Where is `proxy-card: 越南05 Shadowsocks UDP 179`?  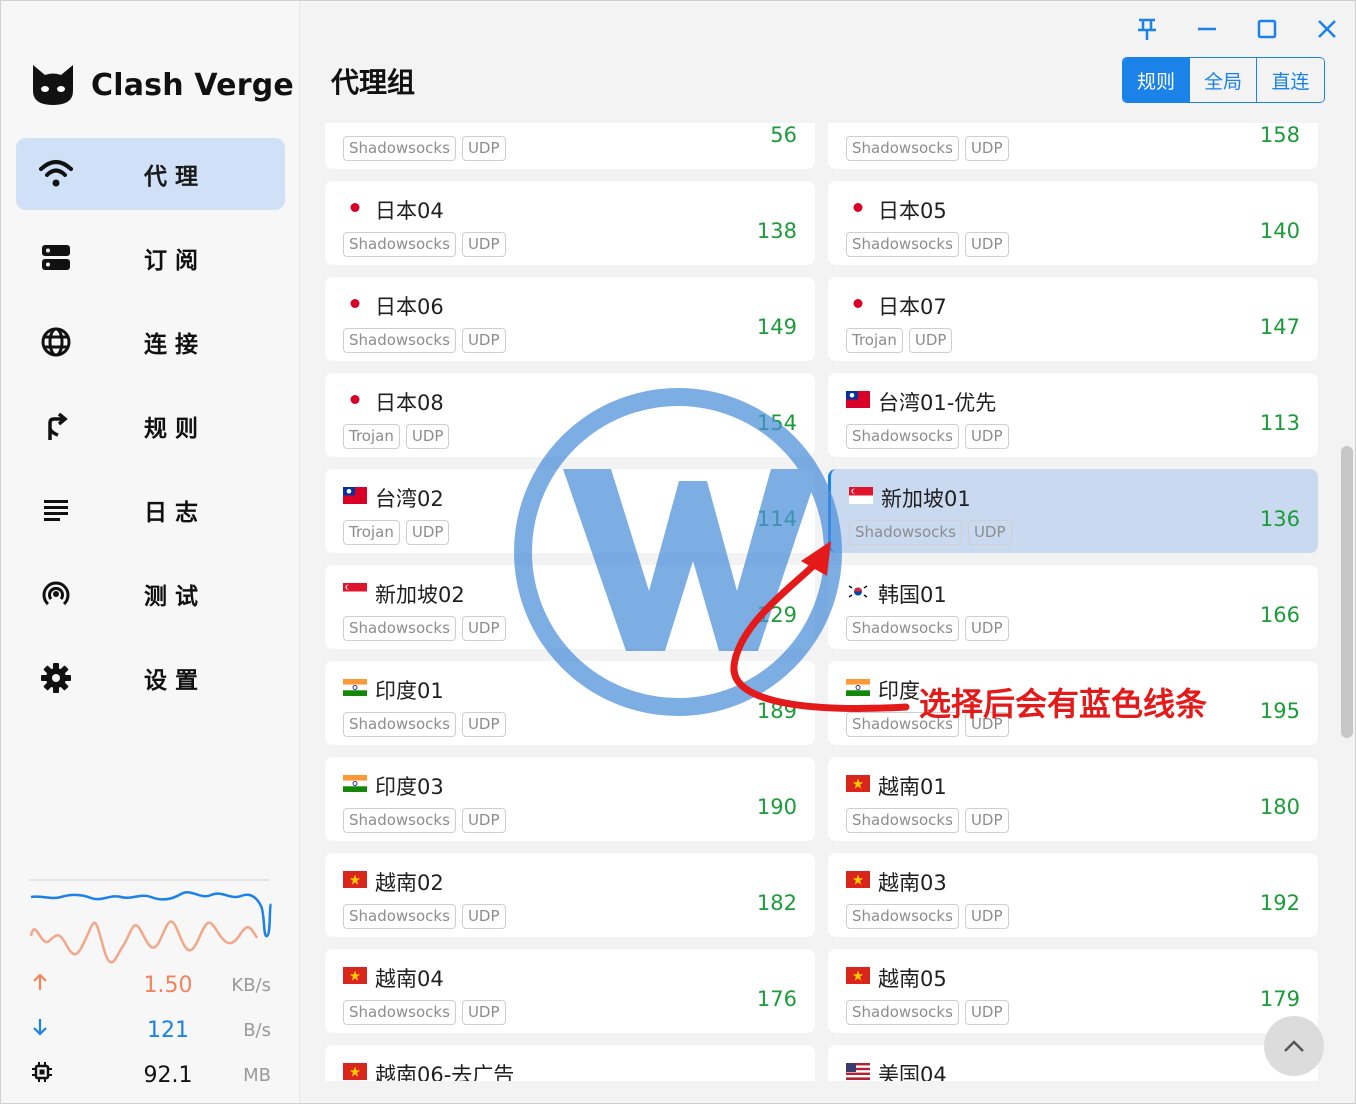
proxy-card: 越南05 Shadowsocks UDP 179 is located at coordinates (1073, 991).